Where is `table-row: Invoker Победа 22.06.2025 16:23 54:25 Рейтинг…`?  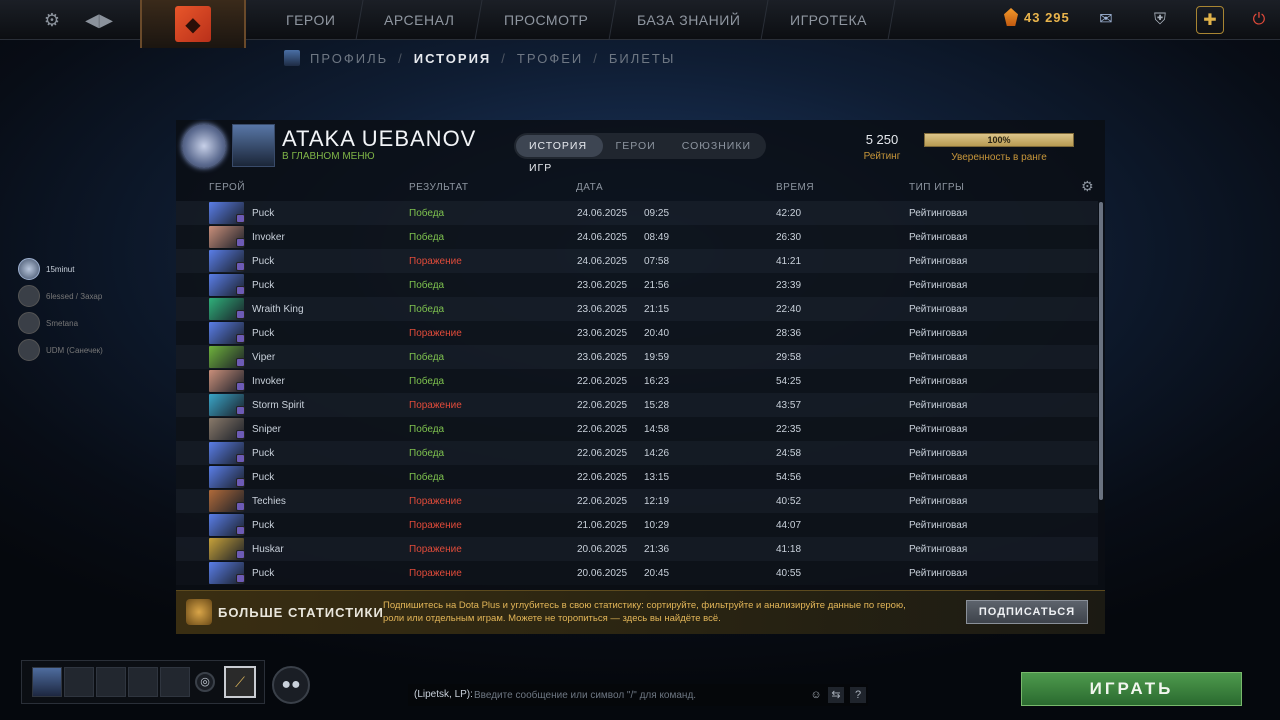
table-row: Invoker Победа 22.06.2025 16:23 54:25 Рейтинг… is located at coordinates (637, 381).